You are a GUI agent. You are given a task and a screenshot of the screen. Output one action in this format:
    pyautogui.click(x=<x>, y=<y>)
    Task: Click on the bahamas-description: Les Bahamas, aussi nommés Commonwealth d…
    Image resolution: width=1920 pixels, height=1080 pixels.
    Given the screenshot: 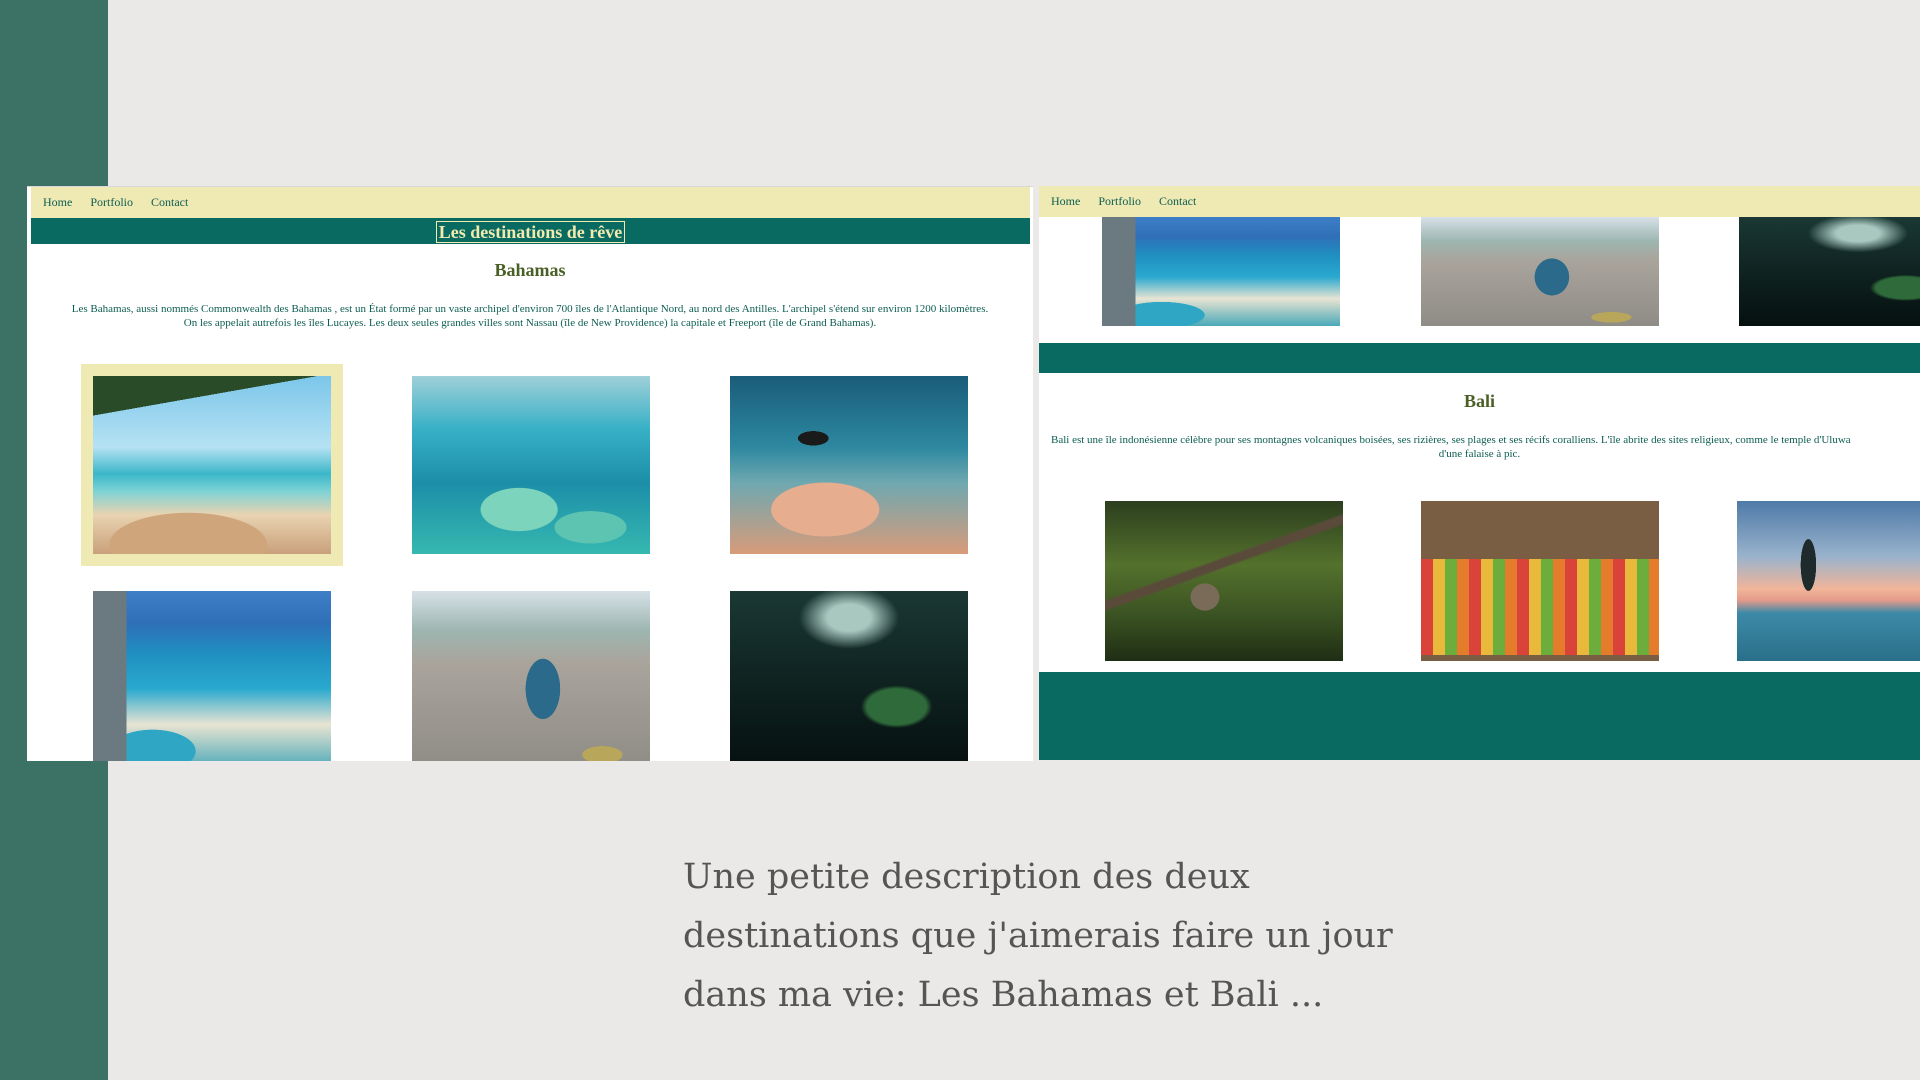 What is the action you would take?
    pyautogui.click(x=530, y=316)
    